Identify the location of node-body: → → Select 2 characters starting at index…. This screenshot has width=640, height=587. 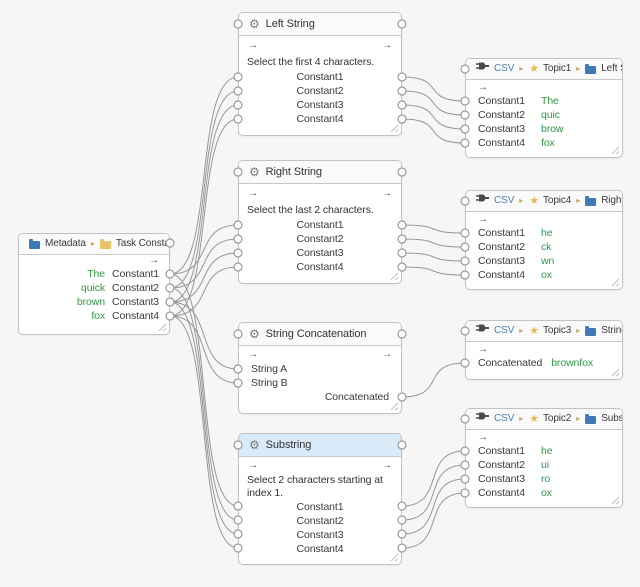
(320, 506).